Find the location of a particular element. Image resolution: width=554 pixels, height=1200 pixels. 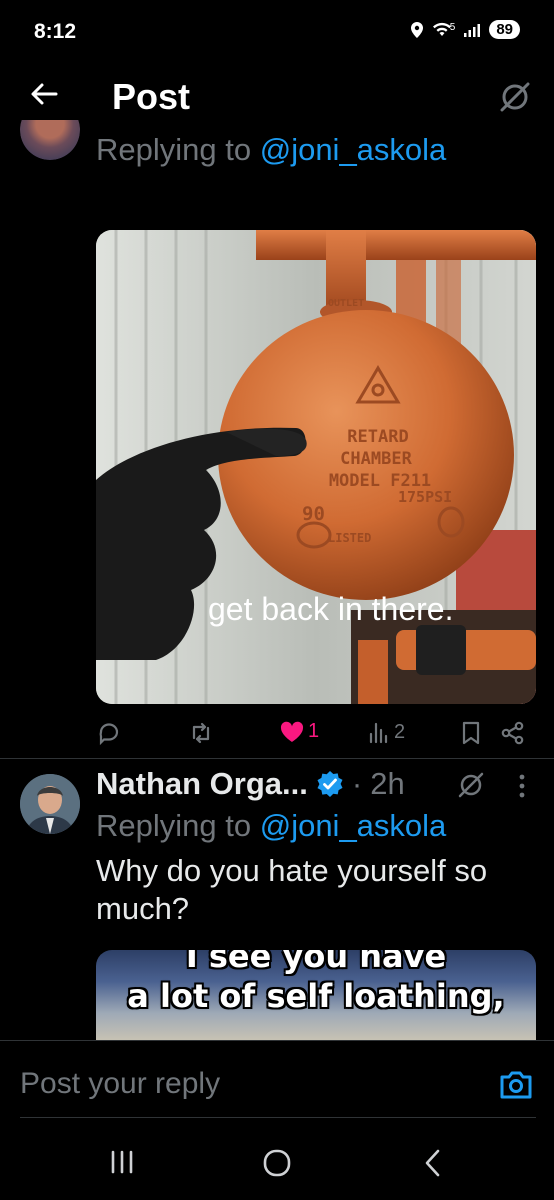

engraved-text-6: LISTED is located at coordinates (349, 538).